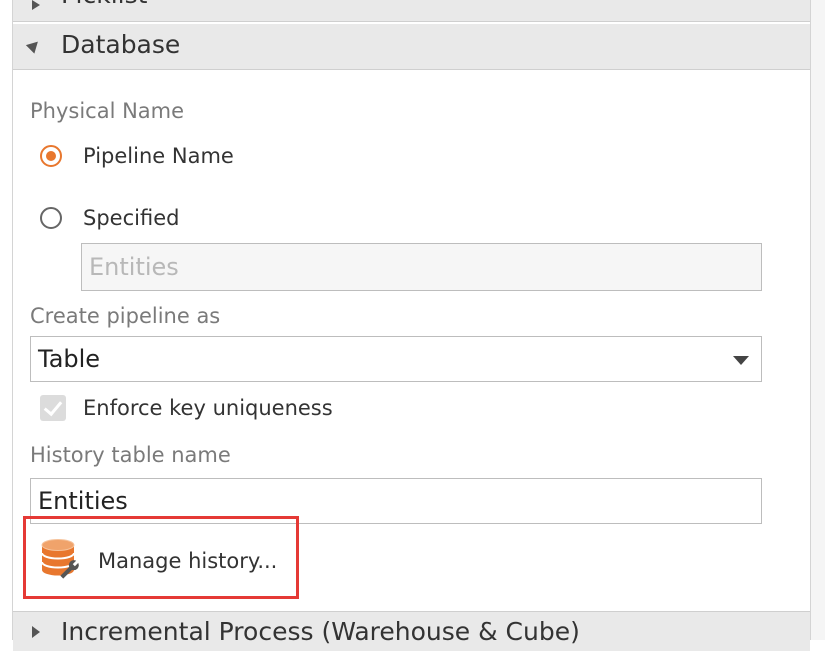 The image size is (825, 651). I want to click on panel-left-border, so click(12, 320).